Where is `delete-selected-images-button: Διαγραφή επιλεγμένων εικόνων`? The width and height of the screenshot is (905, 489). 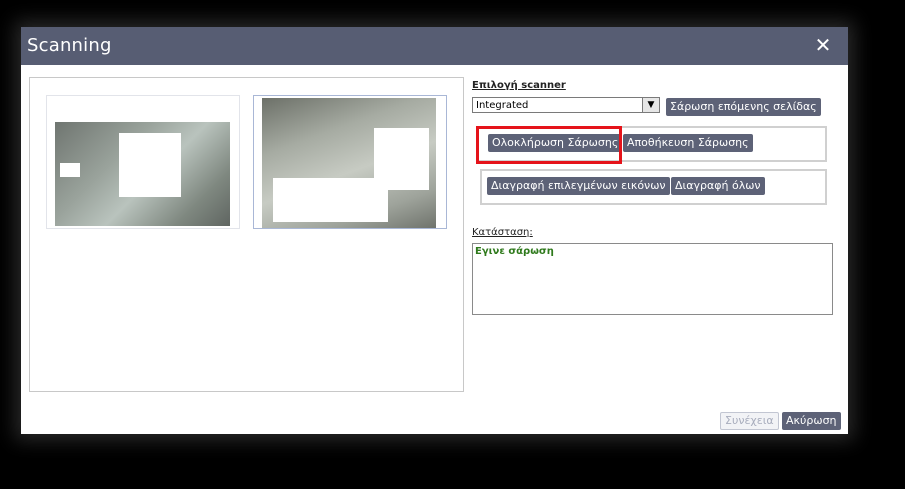 delete-selected-images-button: Διαγραφή επιλεγμένων εικόνων is located at coordinates (578, 186).